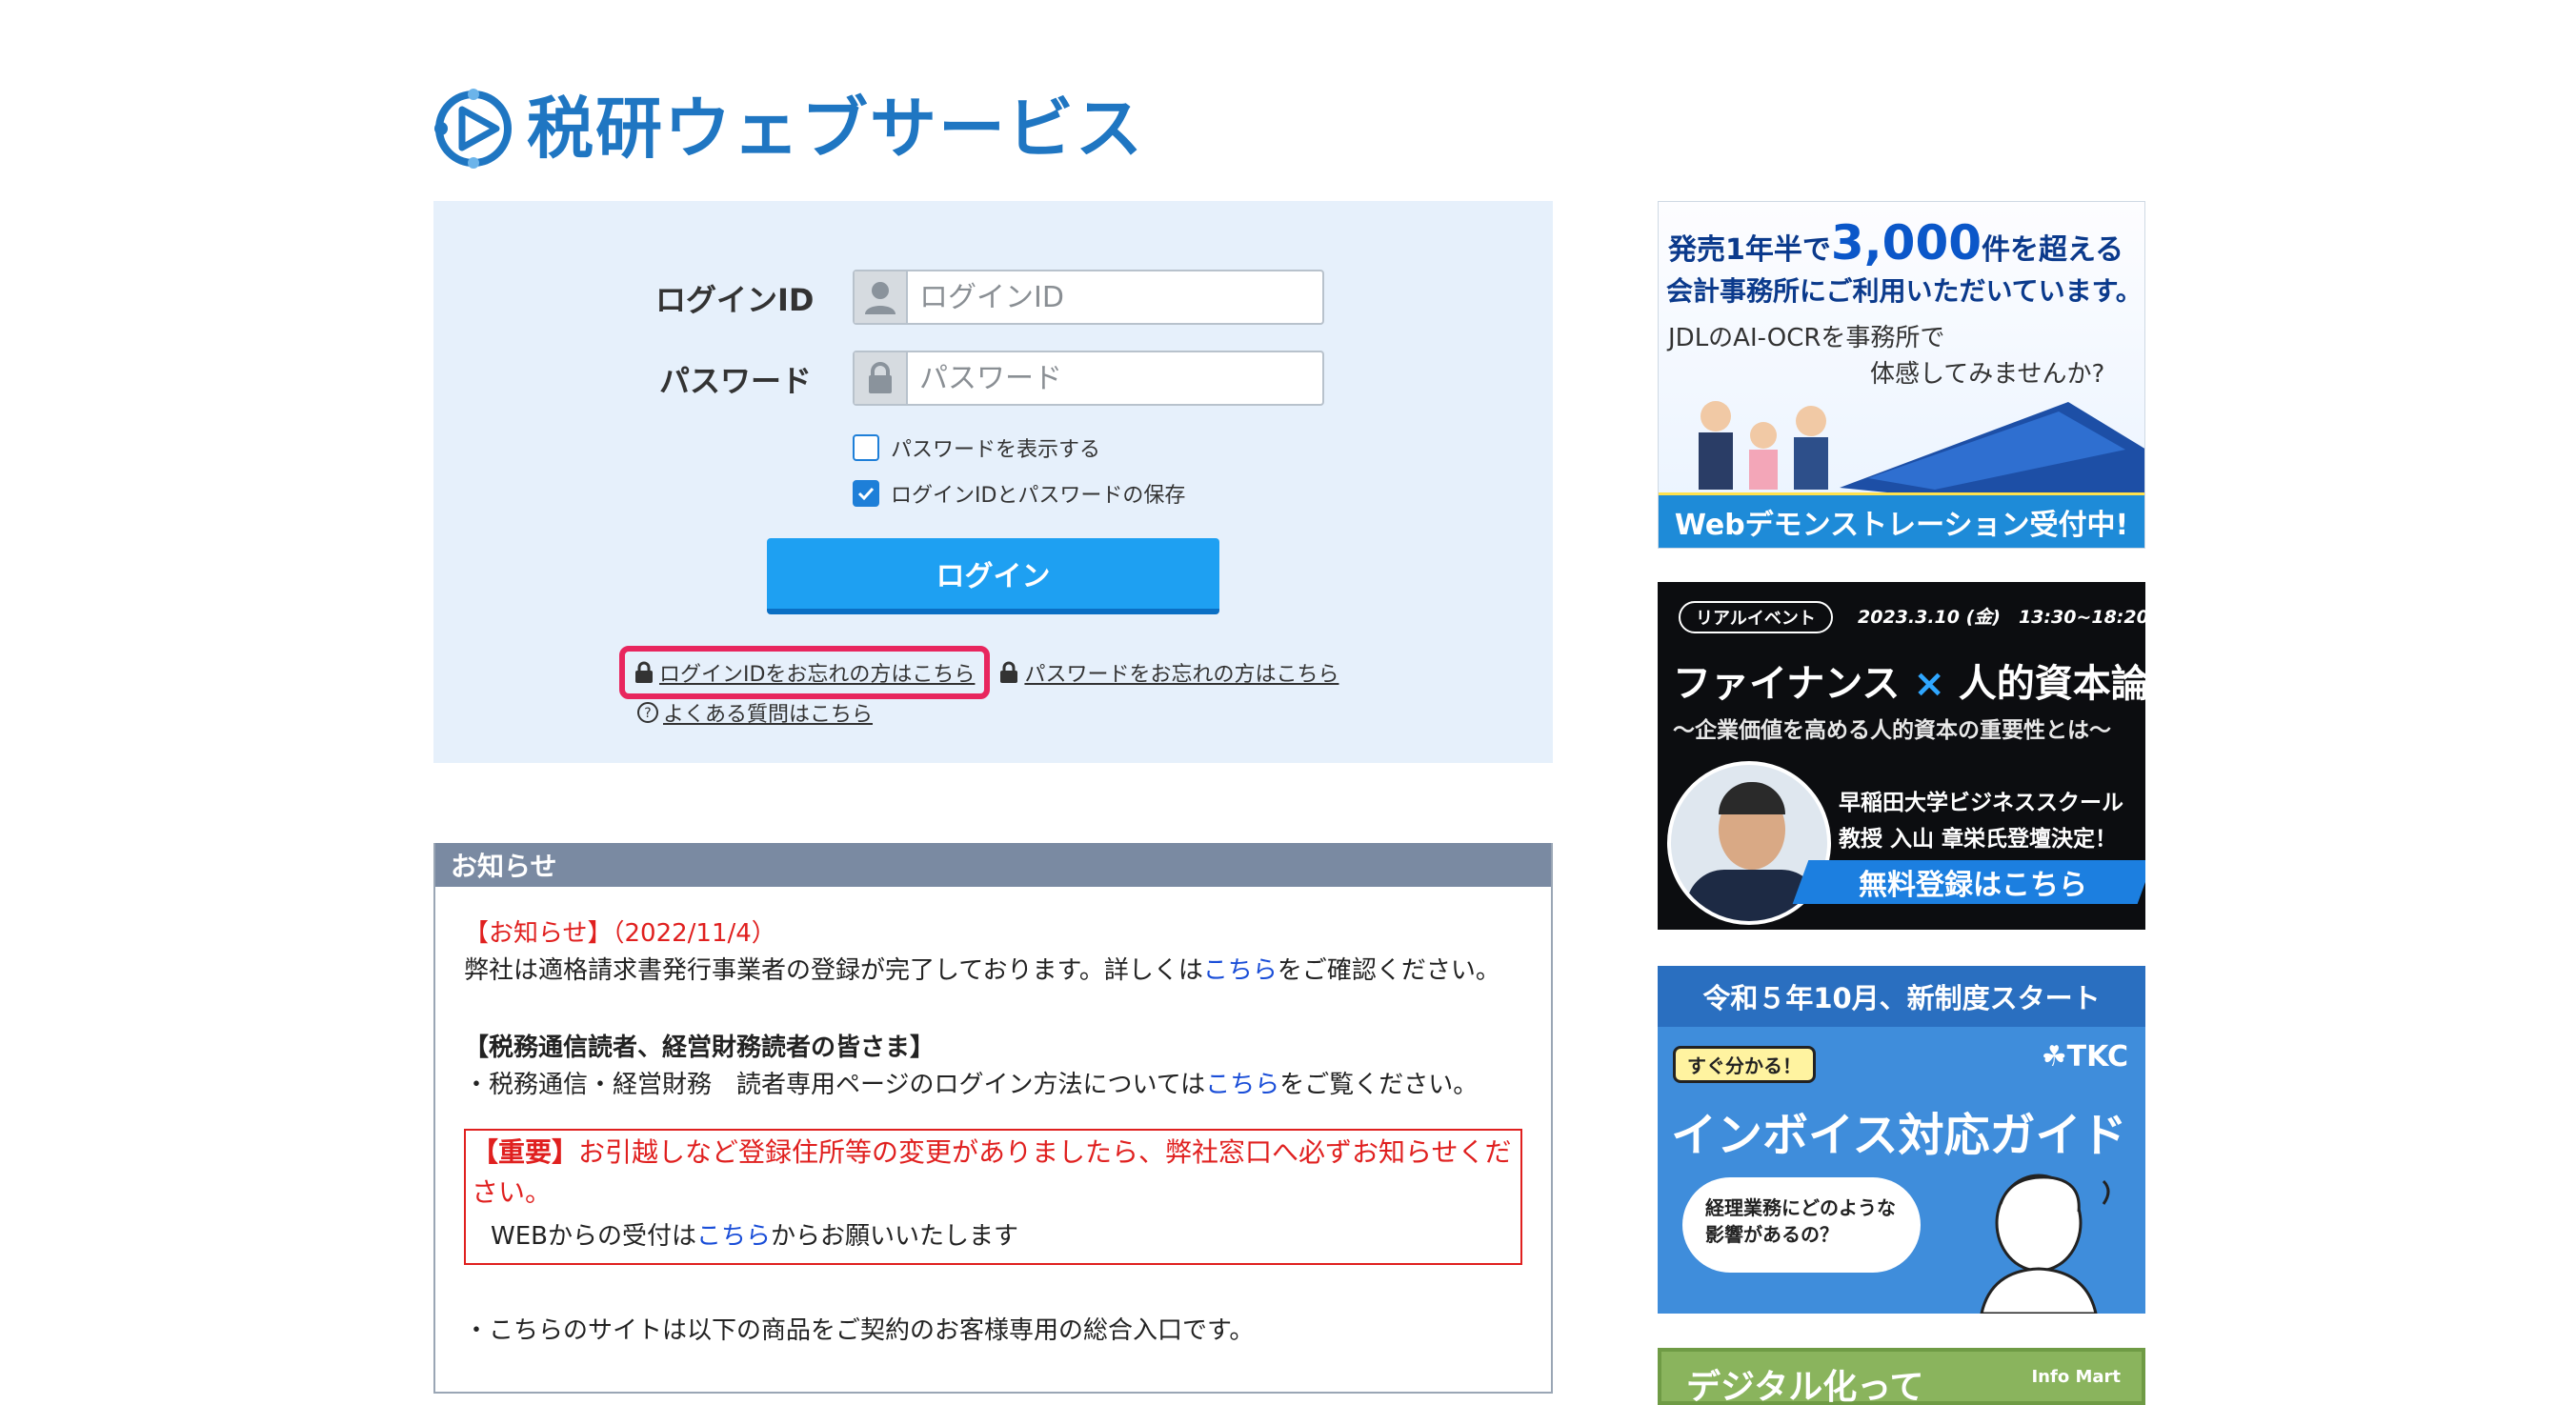 Image resolution: width=2576 pixels, height=1405 pixels. Describe the element at coordinates (993, 865) in the screenshot. I see `notice-header: お知らせ` at that location.